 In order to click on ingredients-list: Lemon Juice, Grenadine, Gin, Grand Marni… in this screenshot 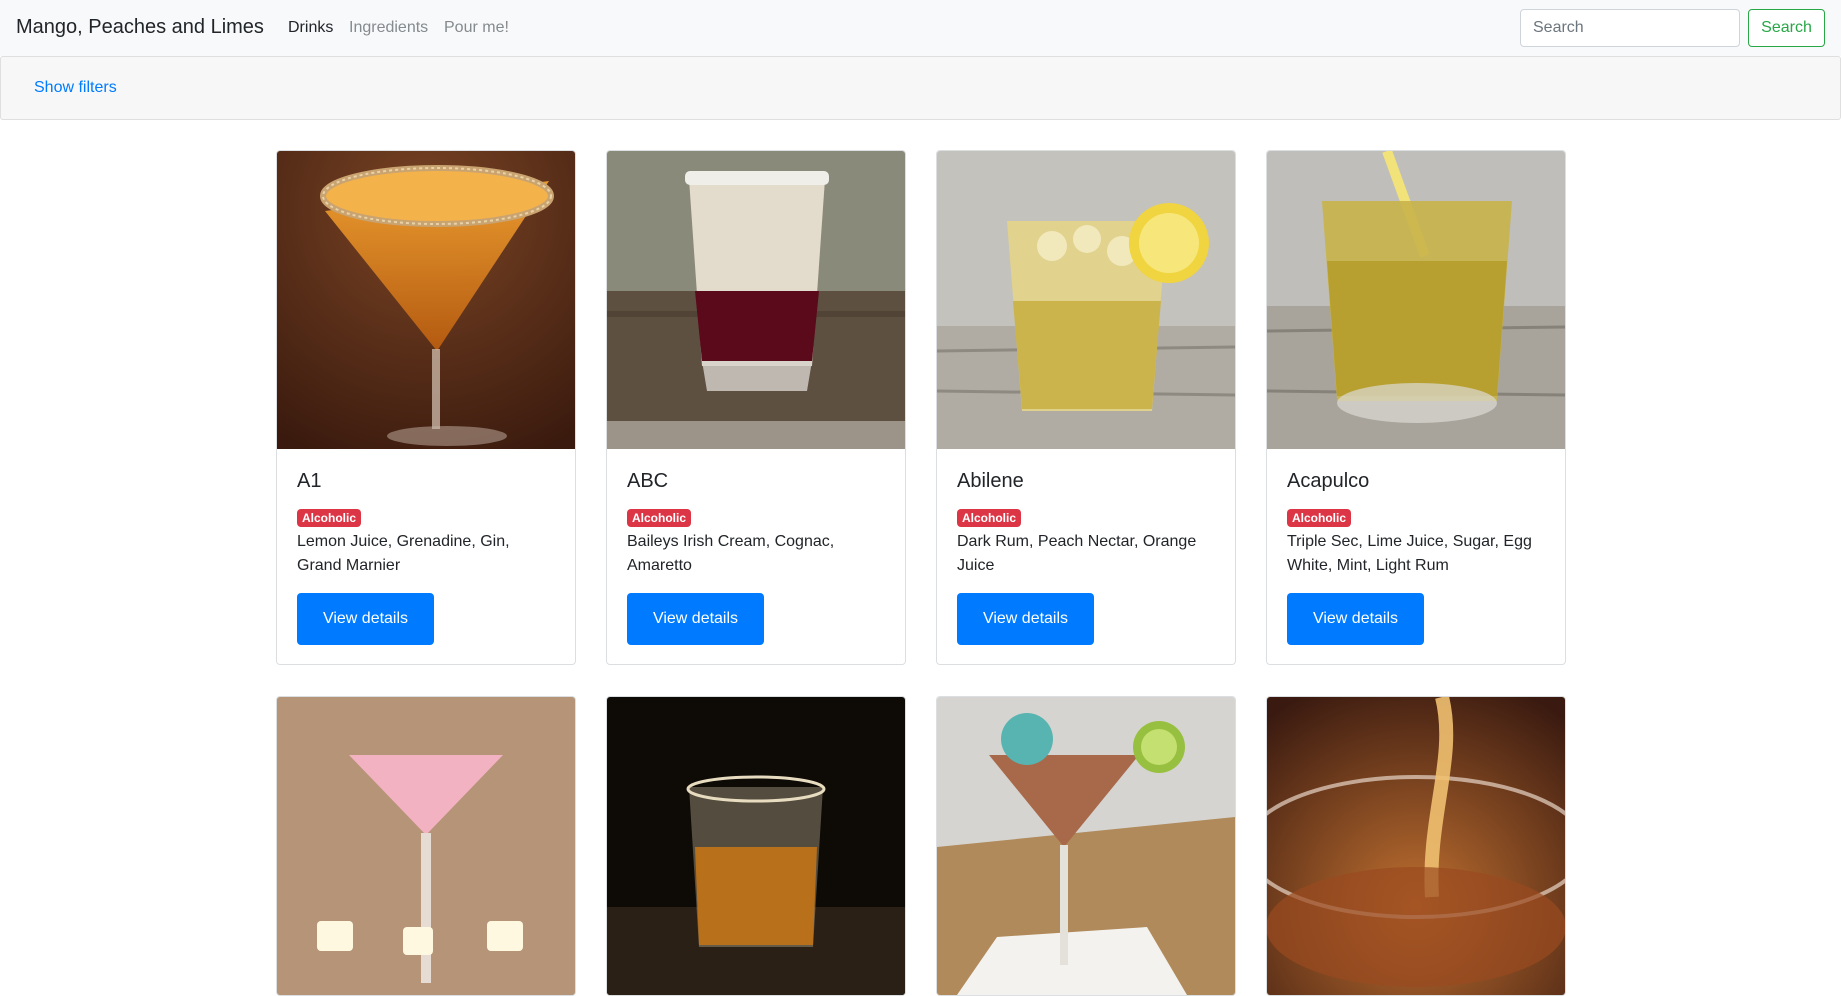, I will do `click(403, 553)`.